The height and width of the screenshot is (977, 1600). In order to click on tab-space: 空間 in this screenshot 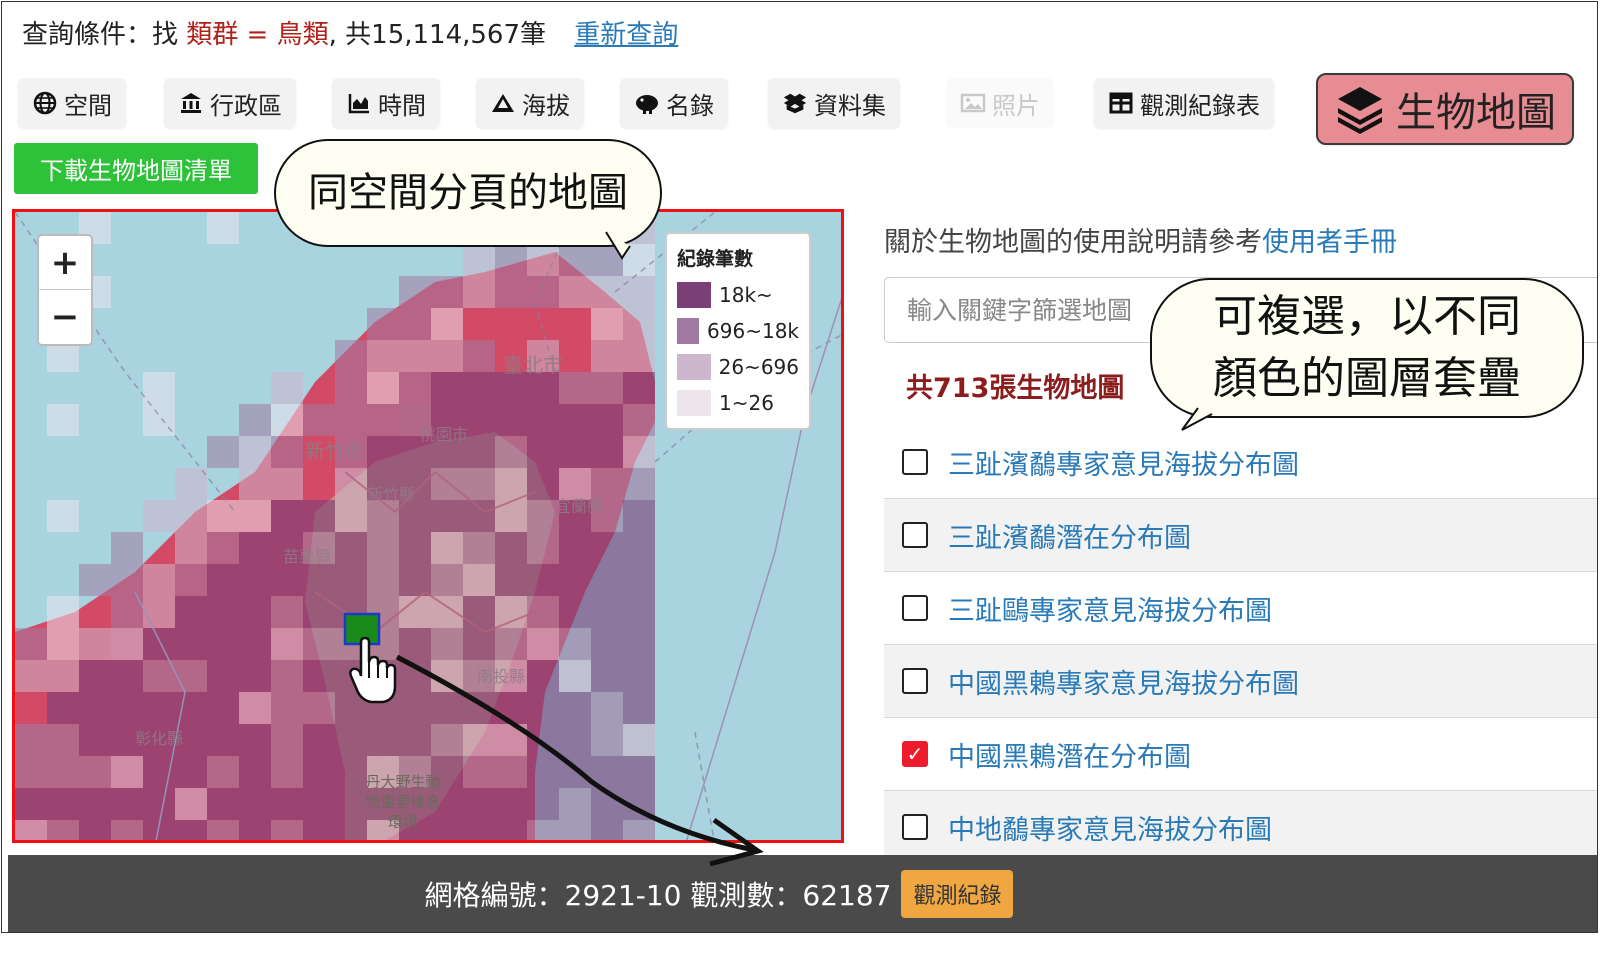, I will do `click(72, 103)`.